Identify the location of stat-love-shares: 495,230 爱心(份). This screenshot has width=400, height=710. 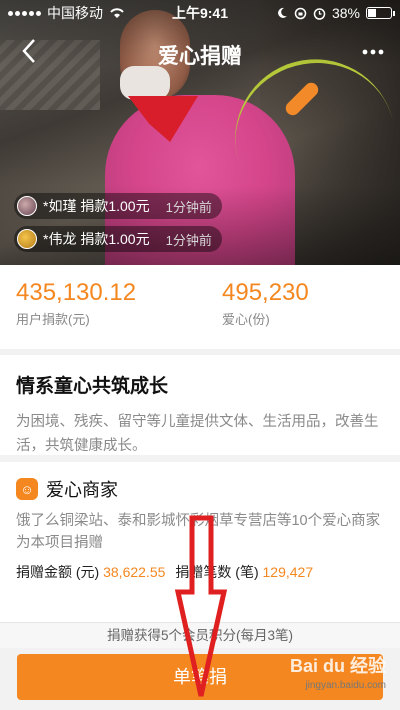
(265, 303).